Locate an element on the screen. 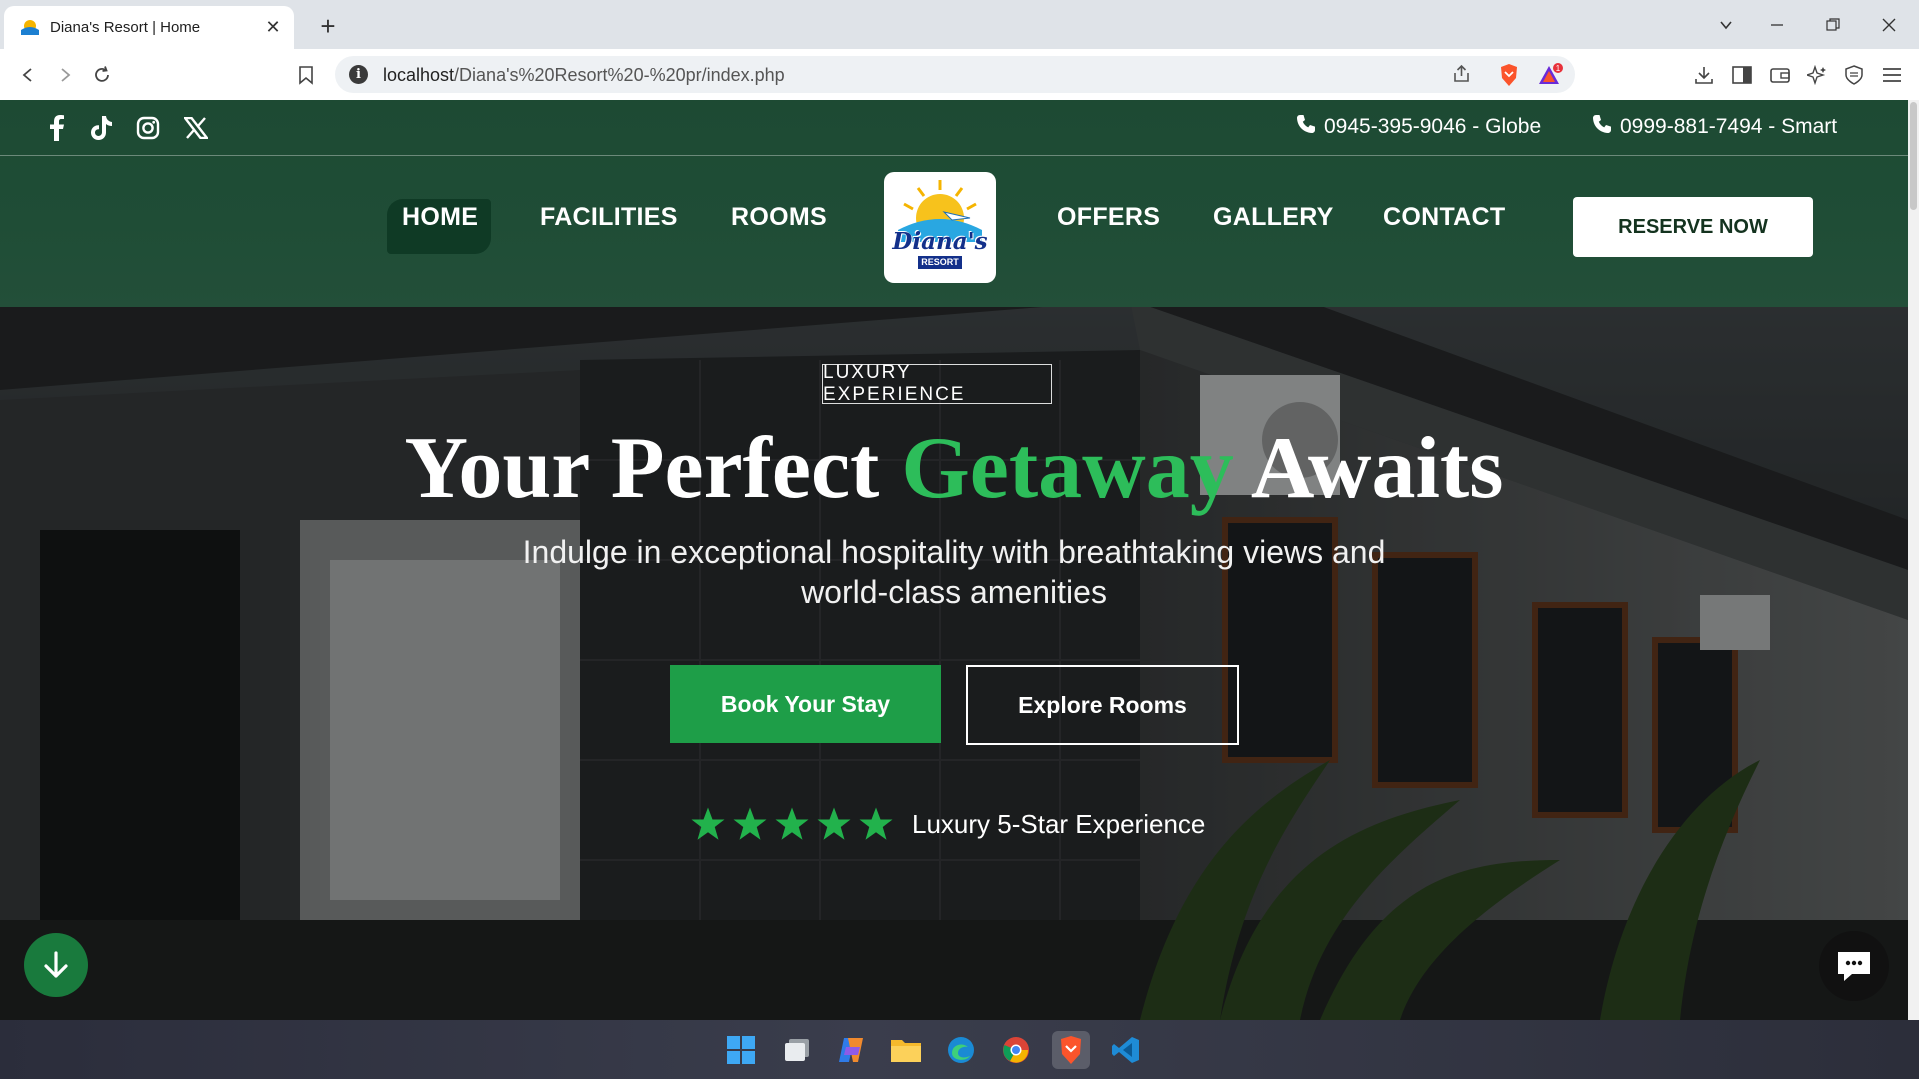  hero-subtitle-line2: world-class amenities is located at coordinates (954, 592).